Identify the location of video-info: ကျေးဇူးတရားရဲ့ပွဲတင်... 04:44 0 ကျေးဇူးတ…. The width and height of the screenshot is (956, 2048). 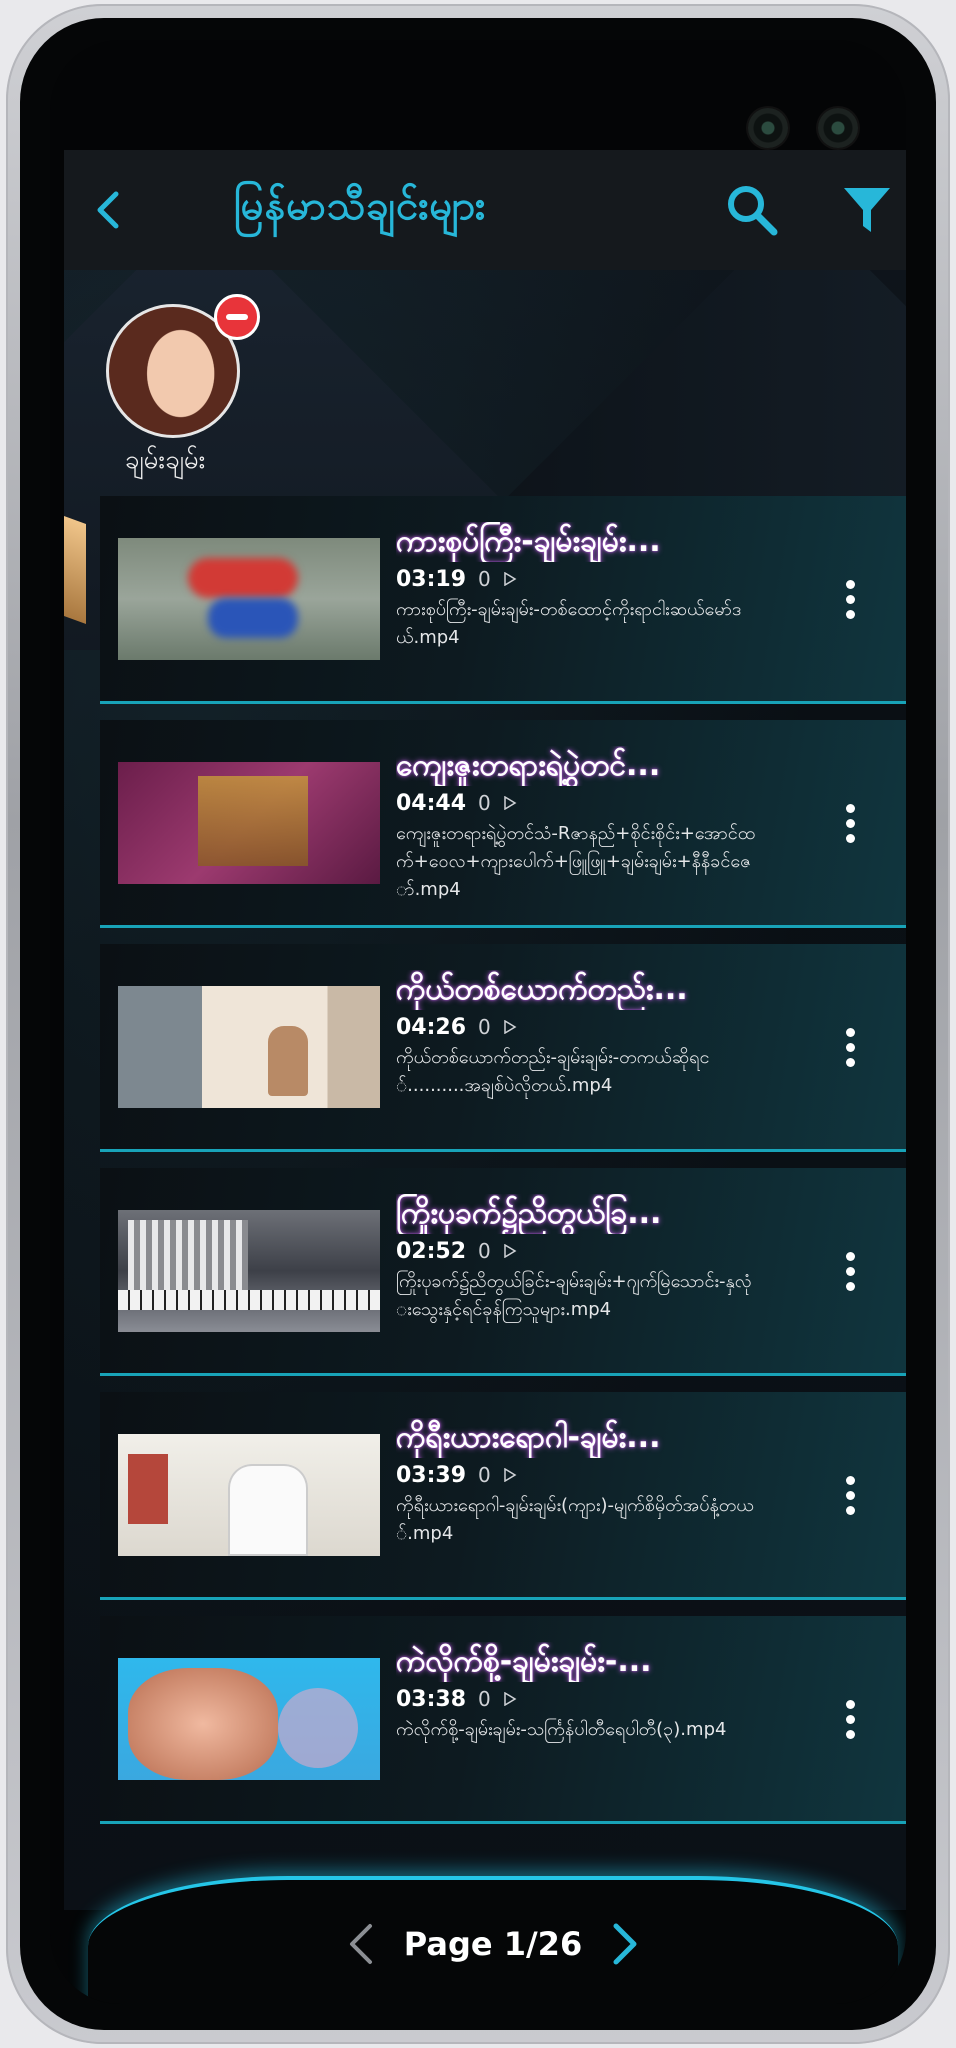
(586, 825).